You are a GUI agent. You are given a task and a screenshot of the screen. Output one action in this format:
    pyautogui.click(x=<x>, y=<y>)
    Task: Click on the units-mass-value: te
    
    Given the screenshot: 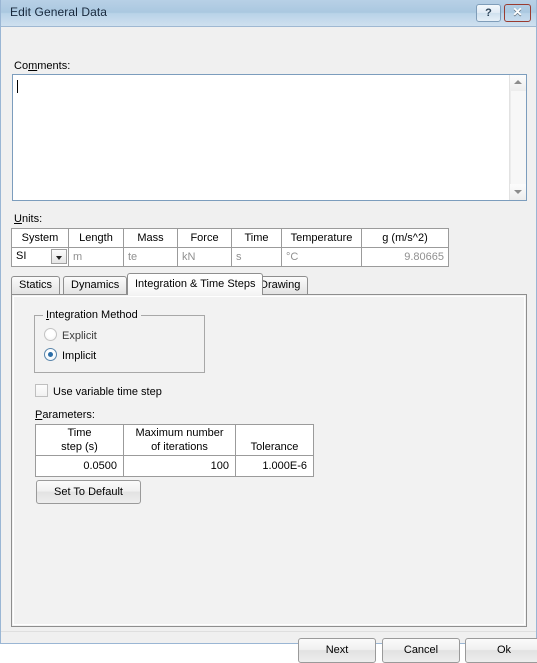 What is the action you would take?
    pyautogui.click(x=150, y=257)
    